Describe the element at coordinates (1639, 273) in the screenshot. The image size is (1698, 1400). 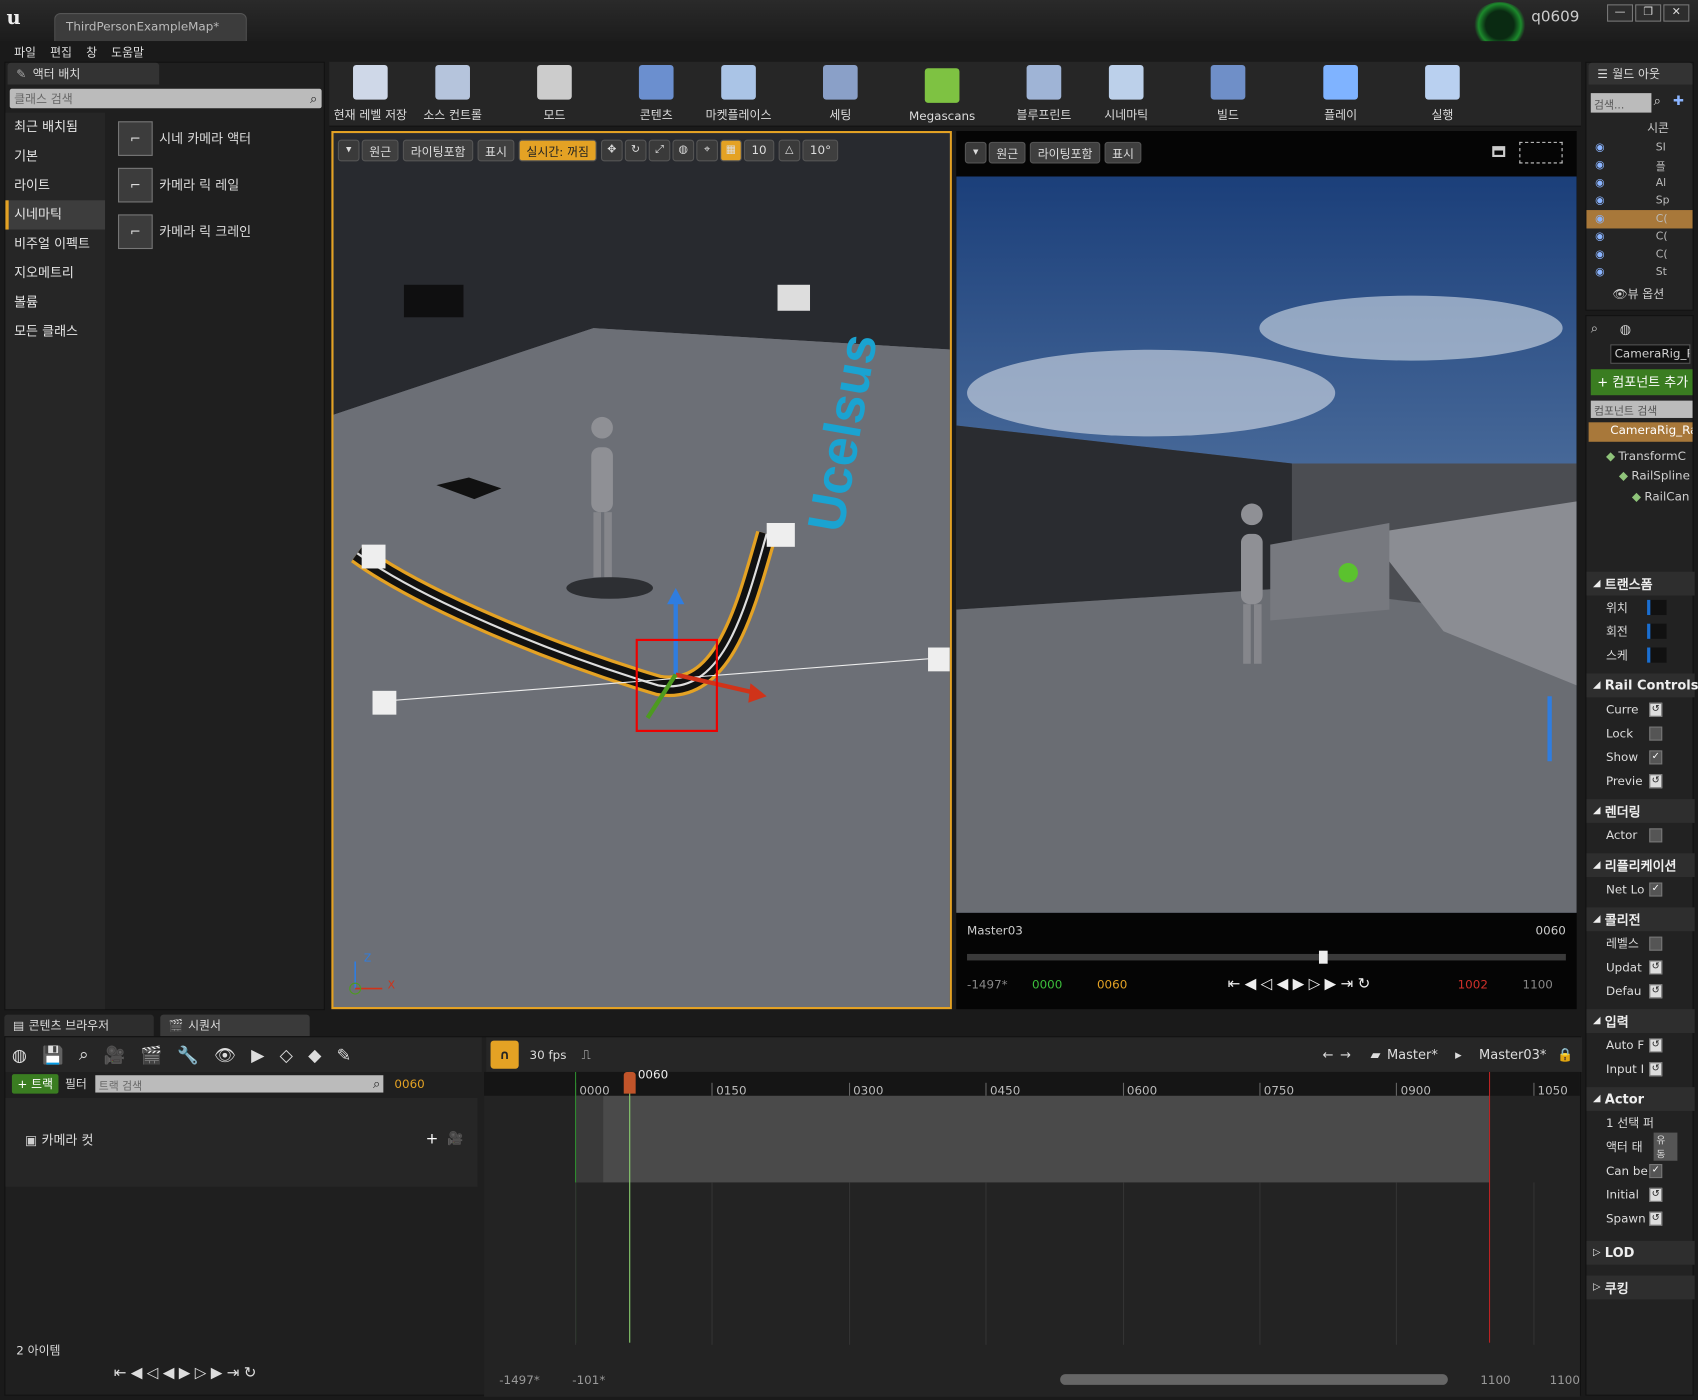
I see `outliner-row: ◉ St` at that location.